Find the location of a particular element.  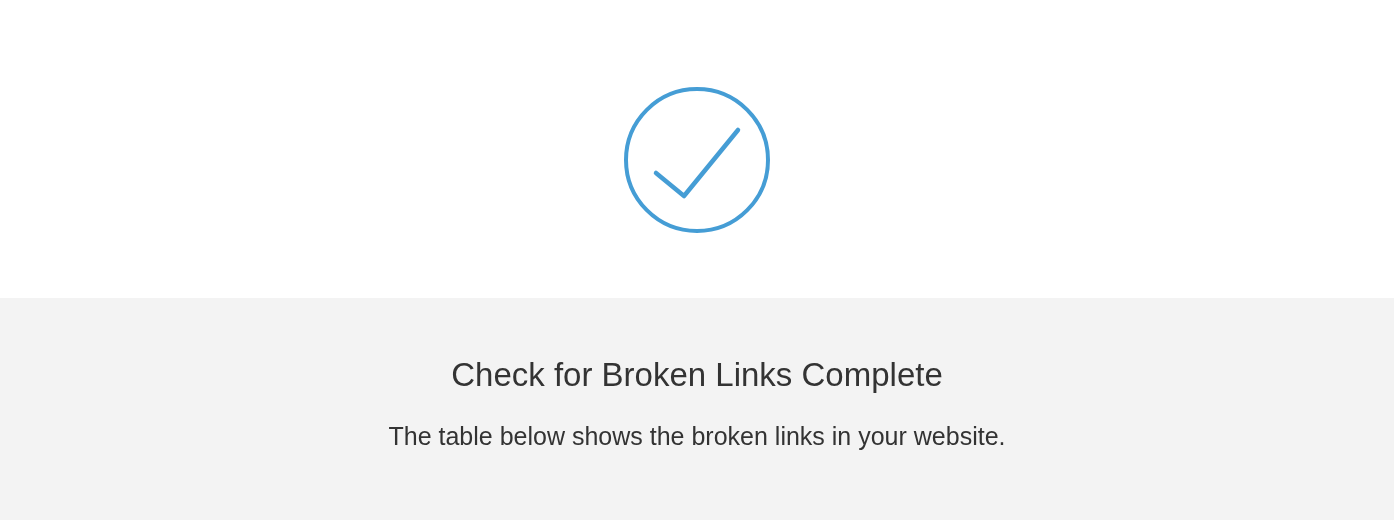

status-title: Check for Broken Links Complete is located at coordinates (697, 375).